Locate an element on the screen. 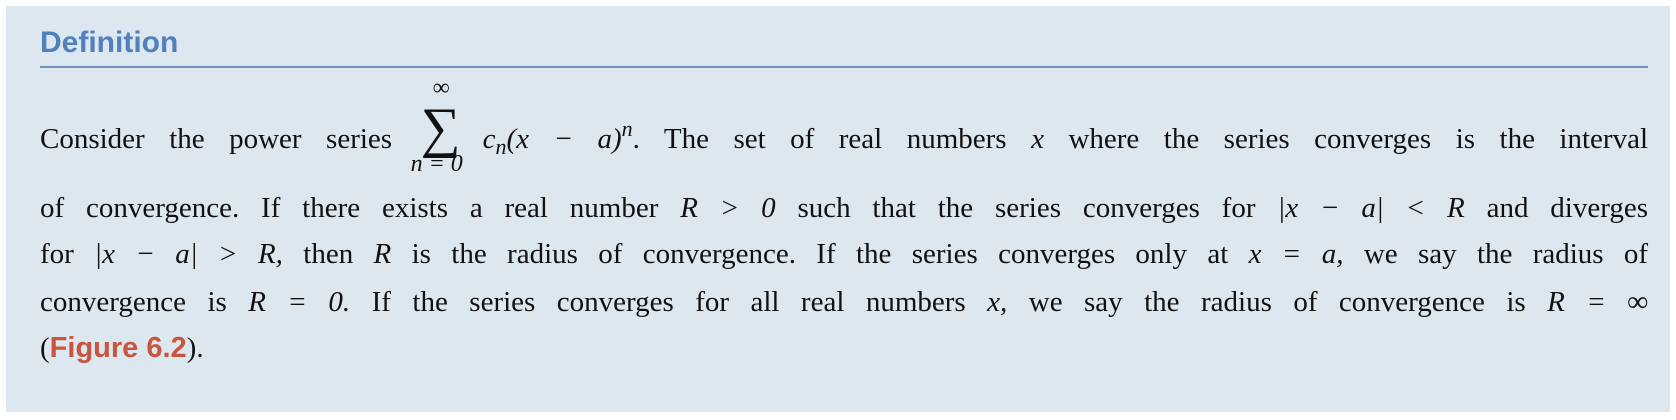 This screenshot has height=420, width=1676. sum-symbol: ∑ is located at coordinates (440, 128).